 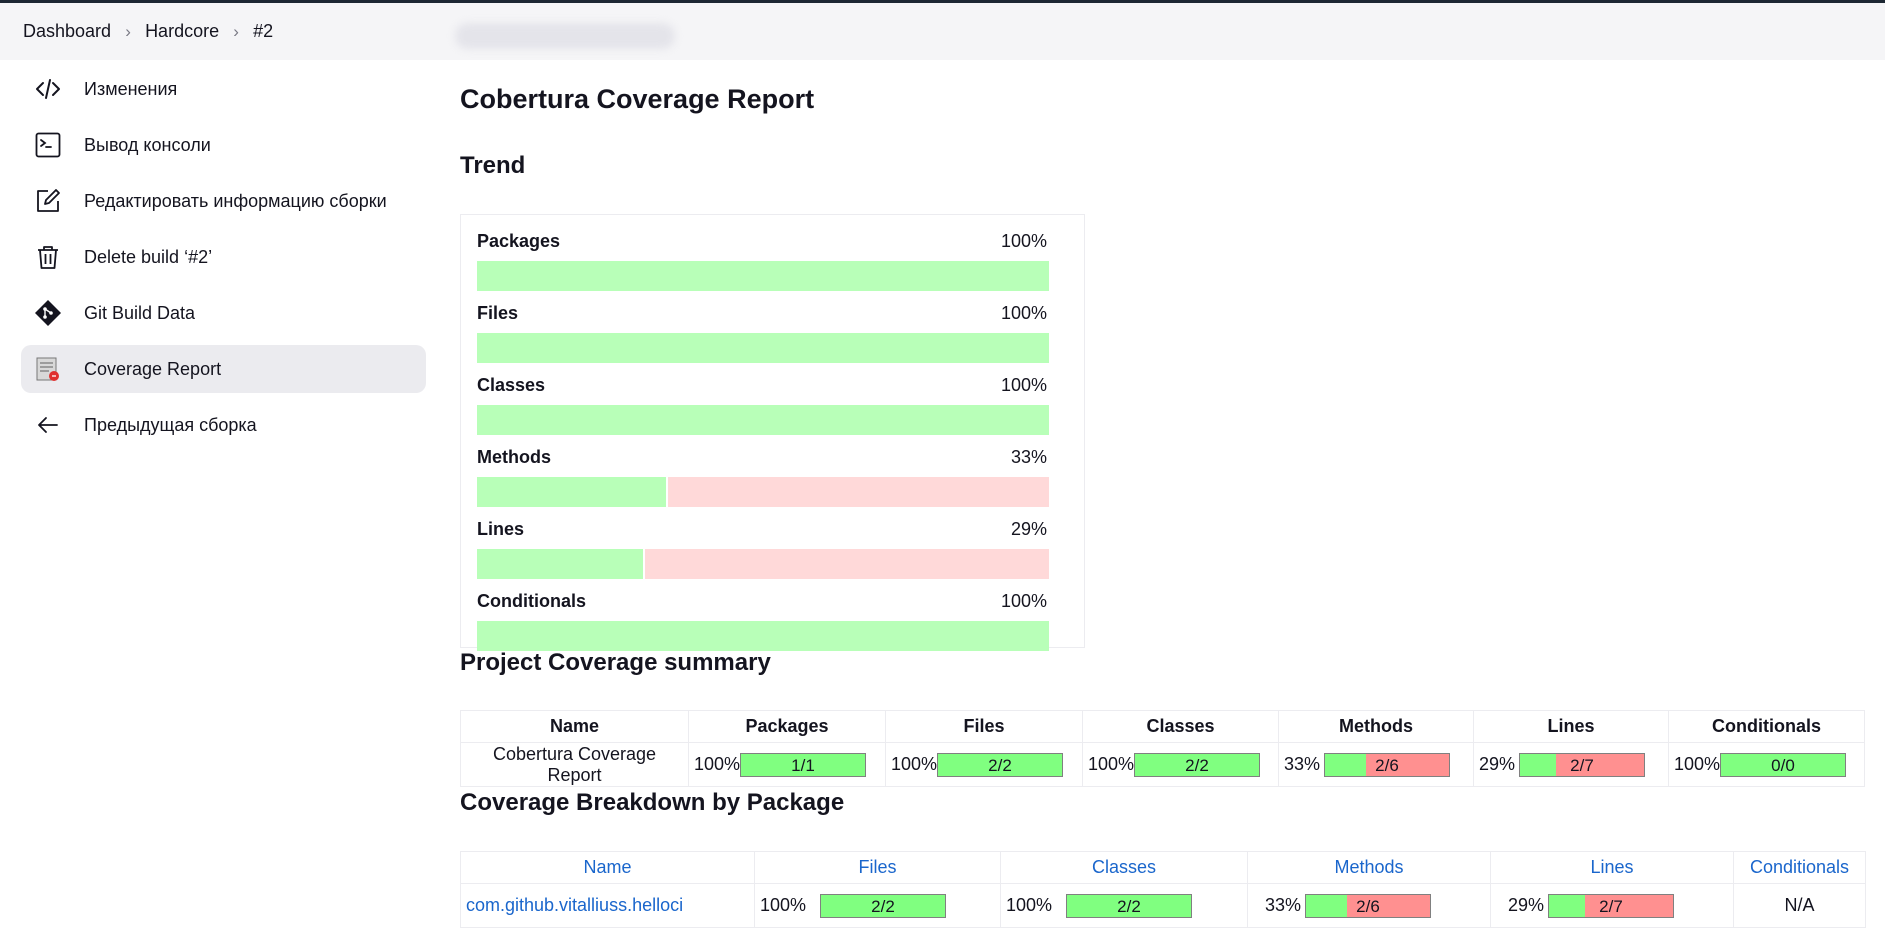 What do you see at coordinates (763, 479) in the screenshot?
I see `trend-row-methods: Methods 33%` at bounding box center [763, 479].